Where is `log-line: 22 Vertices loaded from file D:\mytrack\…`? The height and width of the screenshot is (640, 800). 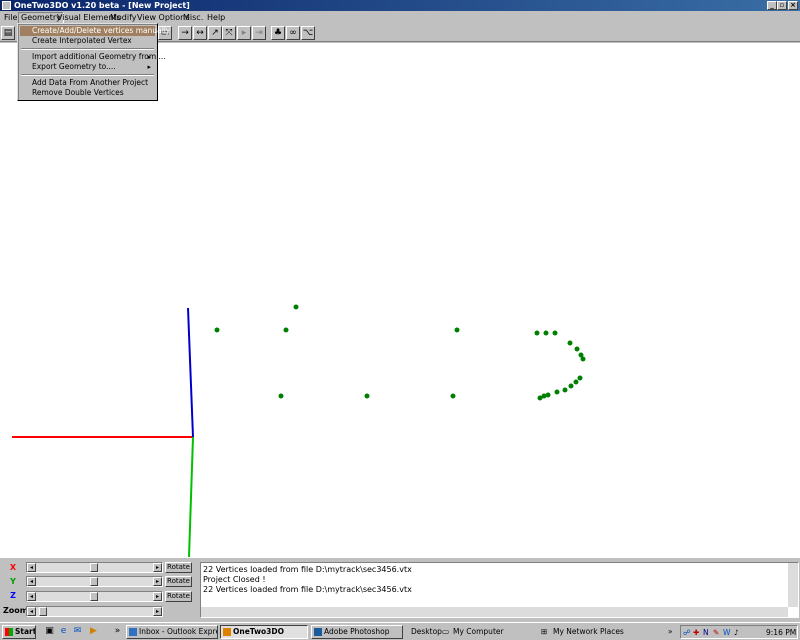
log-line: 22 Vertices loaded from file D:\mytrack\… is located at coordinates (307, 569).